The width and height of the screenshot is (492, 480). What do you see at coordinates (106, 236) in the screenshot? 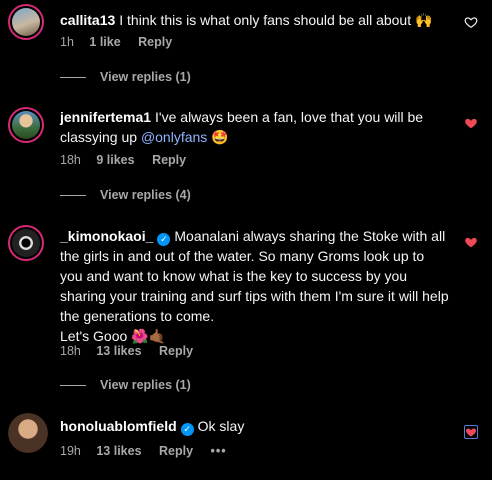
I see `username: _kimonokaoi_` at bounding box center [106, 236].